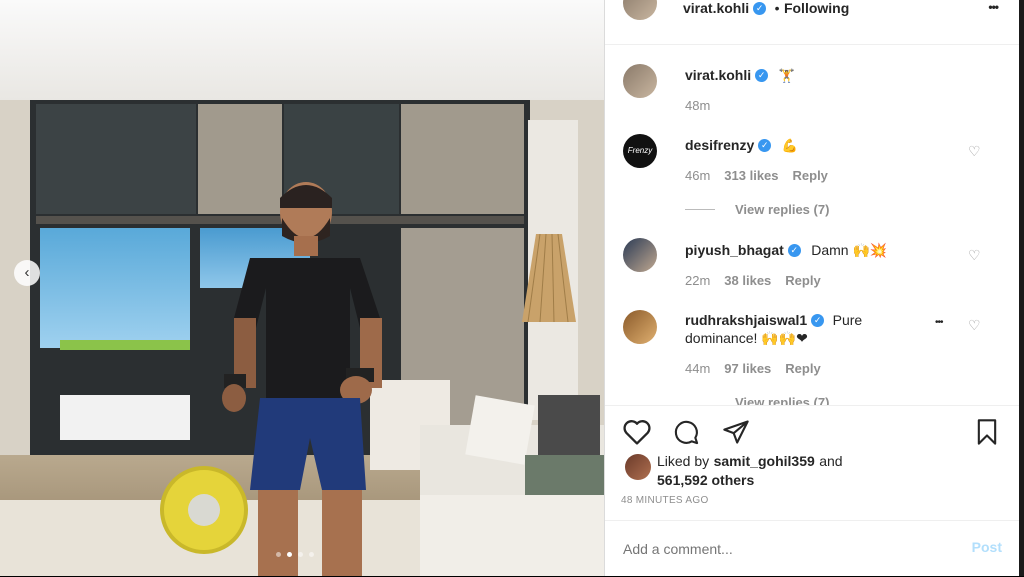 The width and height of the screenshot is (1024, 577). What do you see at coordinates (698, 175) in the screenshot?
I see `comment-time: 46m` at bounding box center [698, 175].